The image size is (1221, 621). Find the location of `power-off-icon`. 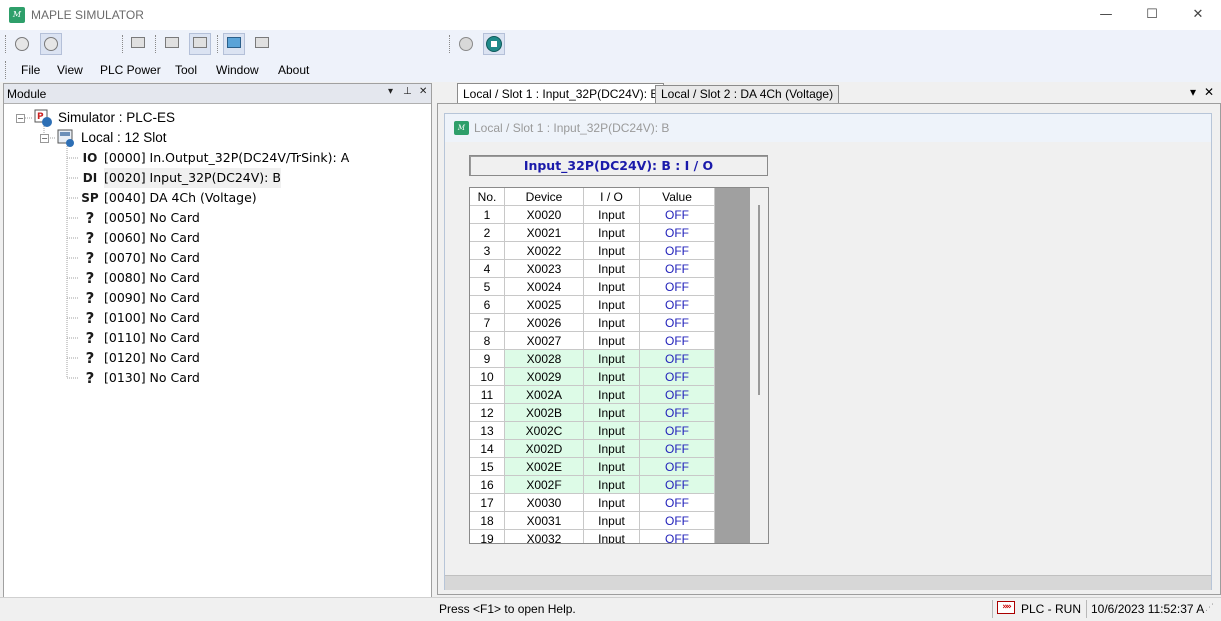

power-off-icon is located at coordinates (22, 44).